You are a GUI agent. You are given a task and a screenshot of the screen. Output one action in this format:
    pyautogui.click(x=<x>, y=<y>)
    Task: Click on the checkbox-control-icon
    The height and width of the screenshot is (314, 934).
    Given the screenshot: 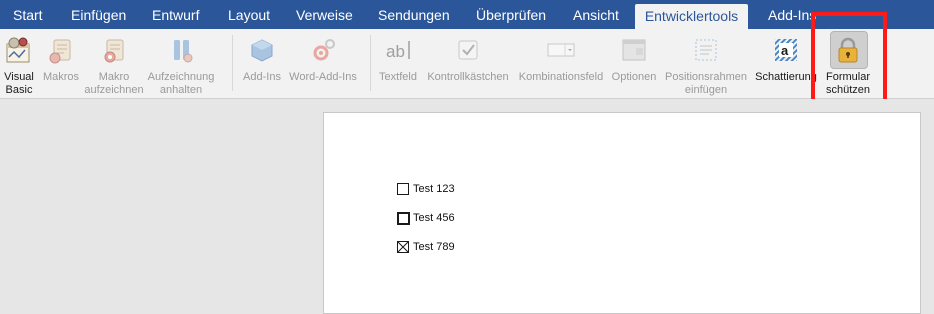 What is the action you would take?
    pyautogui.click(x=468, y=50)
    